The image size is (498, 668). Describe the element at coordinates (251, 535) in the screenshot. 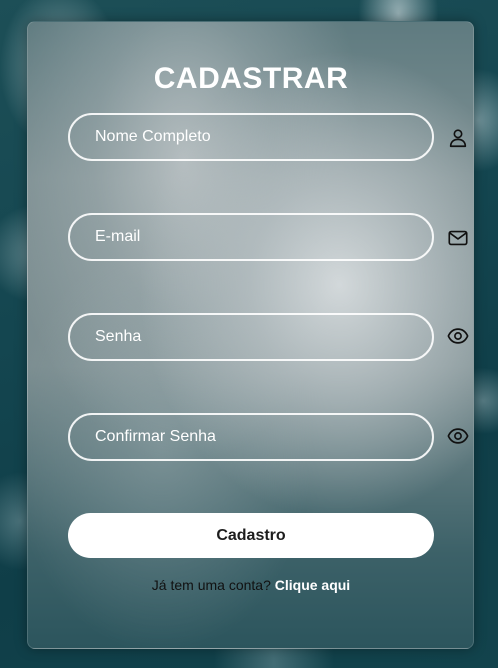

I see `submit-button: Cadastro` at that location.